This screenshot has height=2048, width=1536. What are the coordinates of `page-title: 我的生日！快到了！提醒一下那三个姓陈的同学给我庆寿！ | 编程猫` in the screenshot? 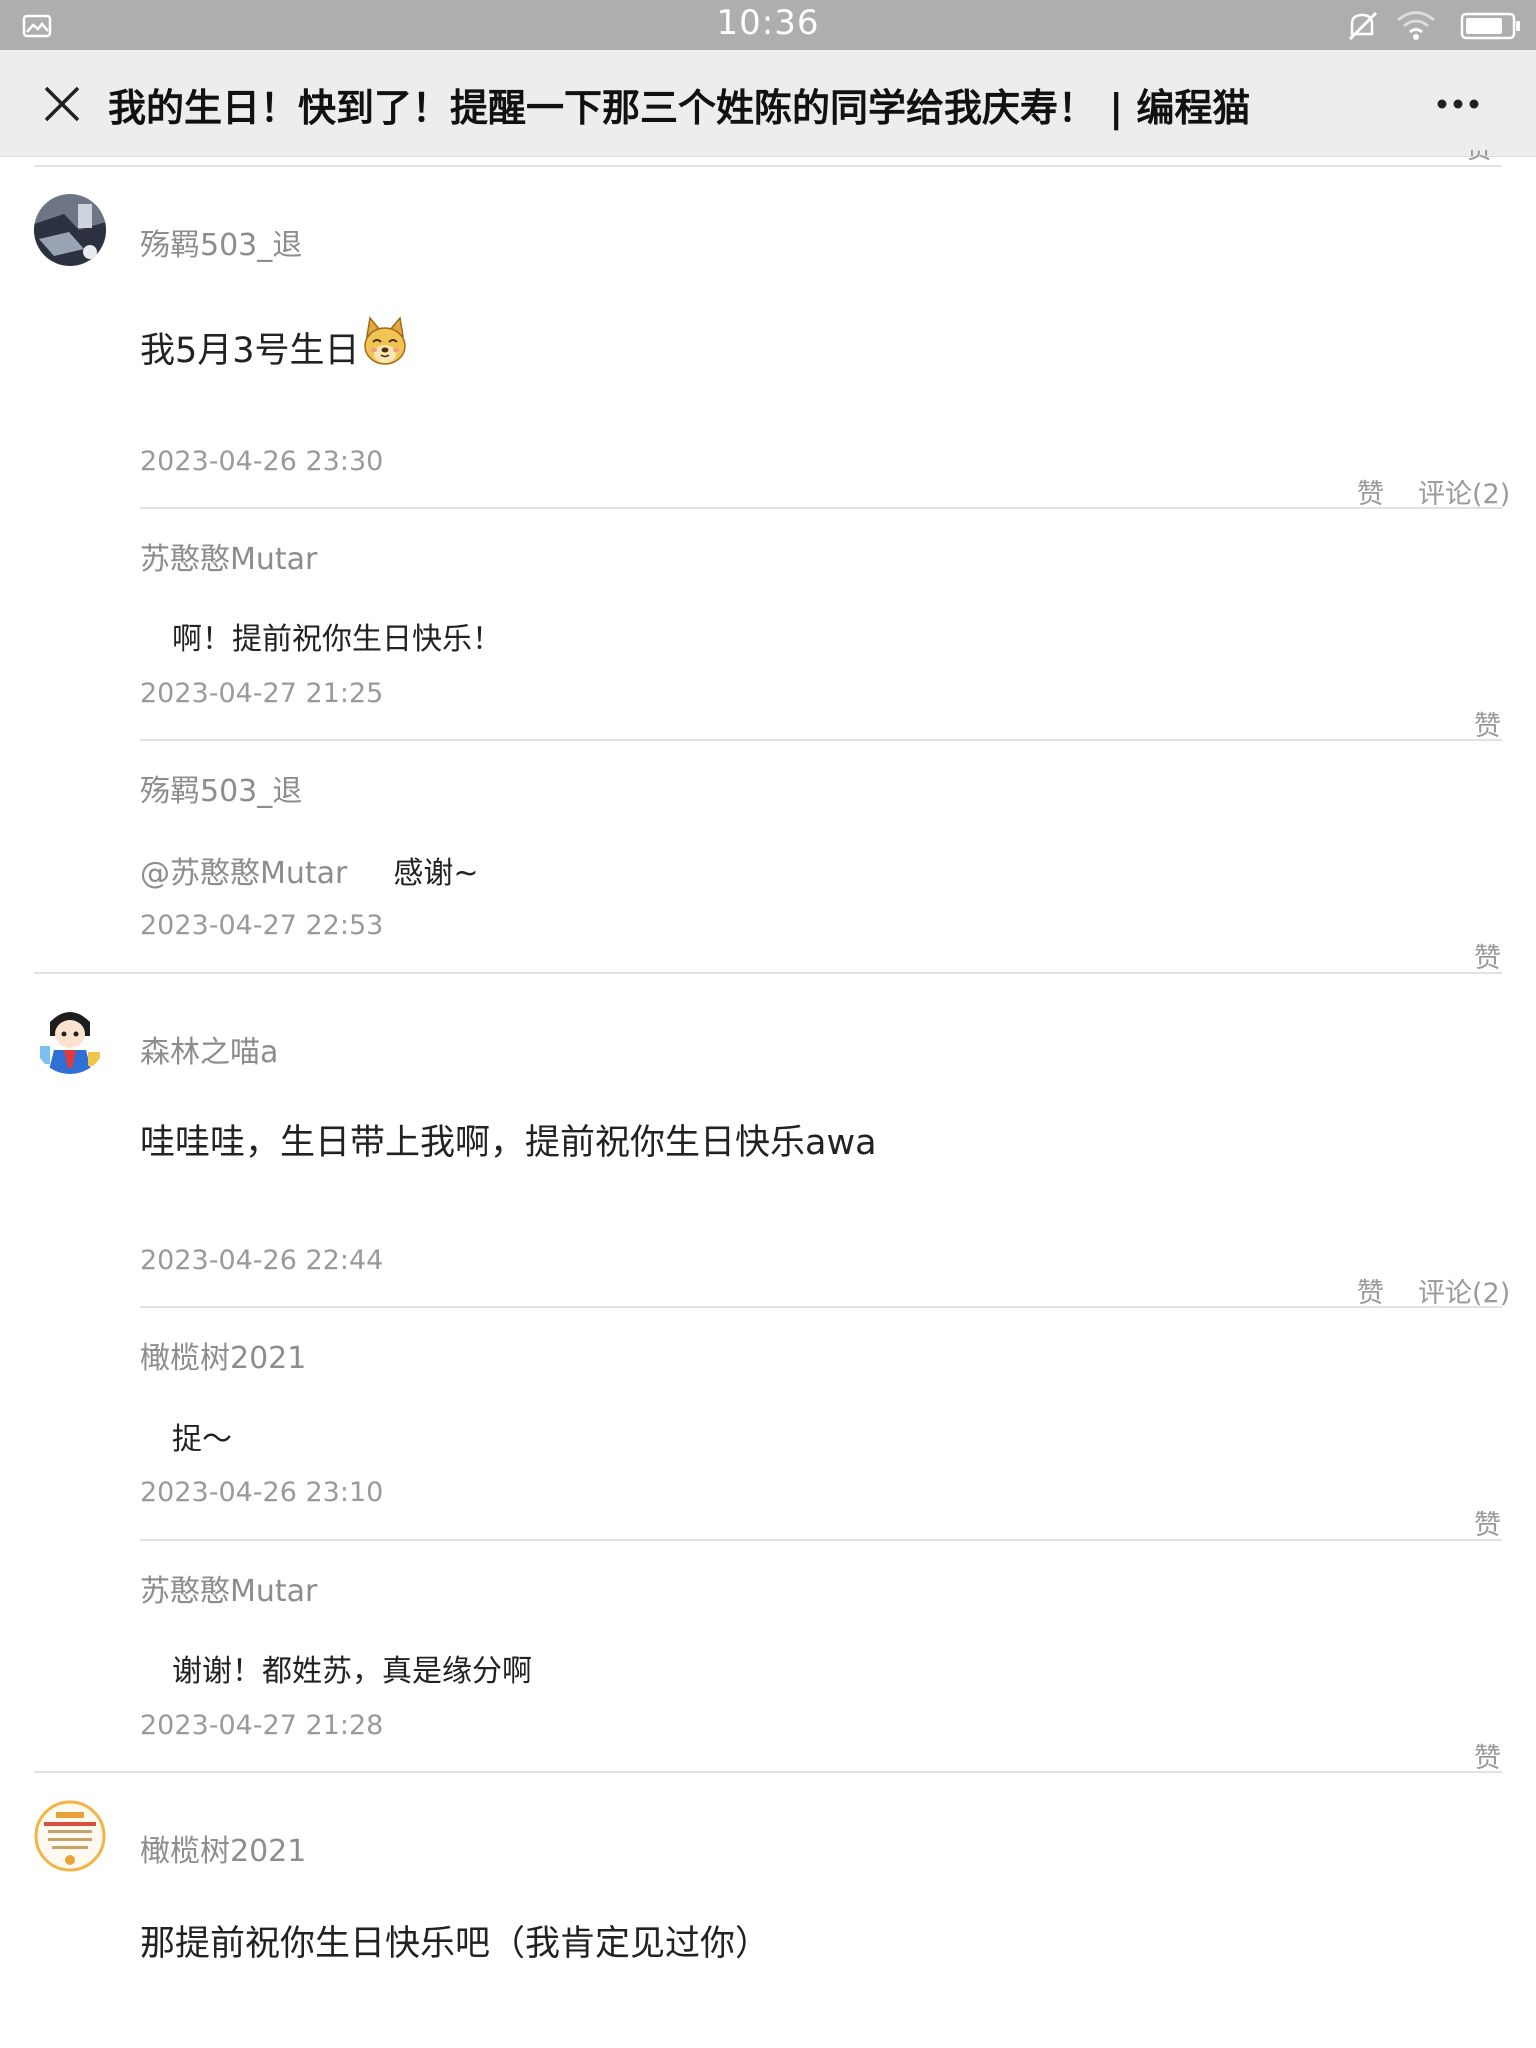 It's located at (679, 108).